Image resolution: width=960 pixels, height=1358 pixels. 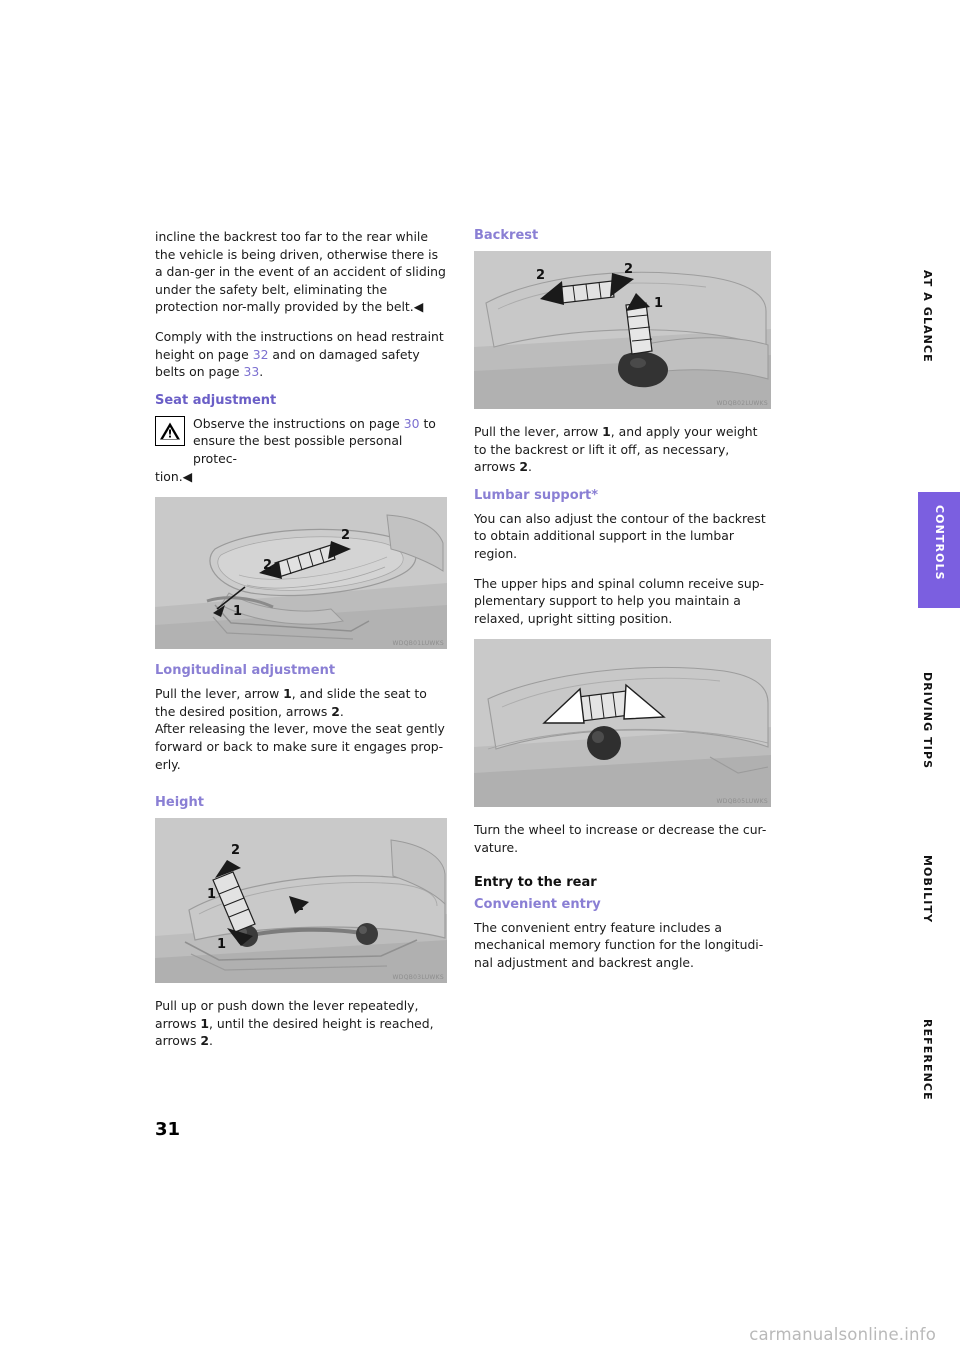 I want to click on figure-code-seat-longitudinal: WDQB01LUWKS, so click(x=418, y=643).